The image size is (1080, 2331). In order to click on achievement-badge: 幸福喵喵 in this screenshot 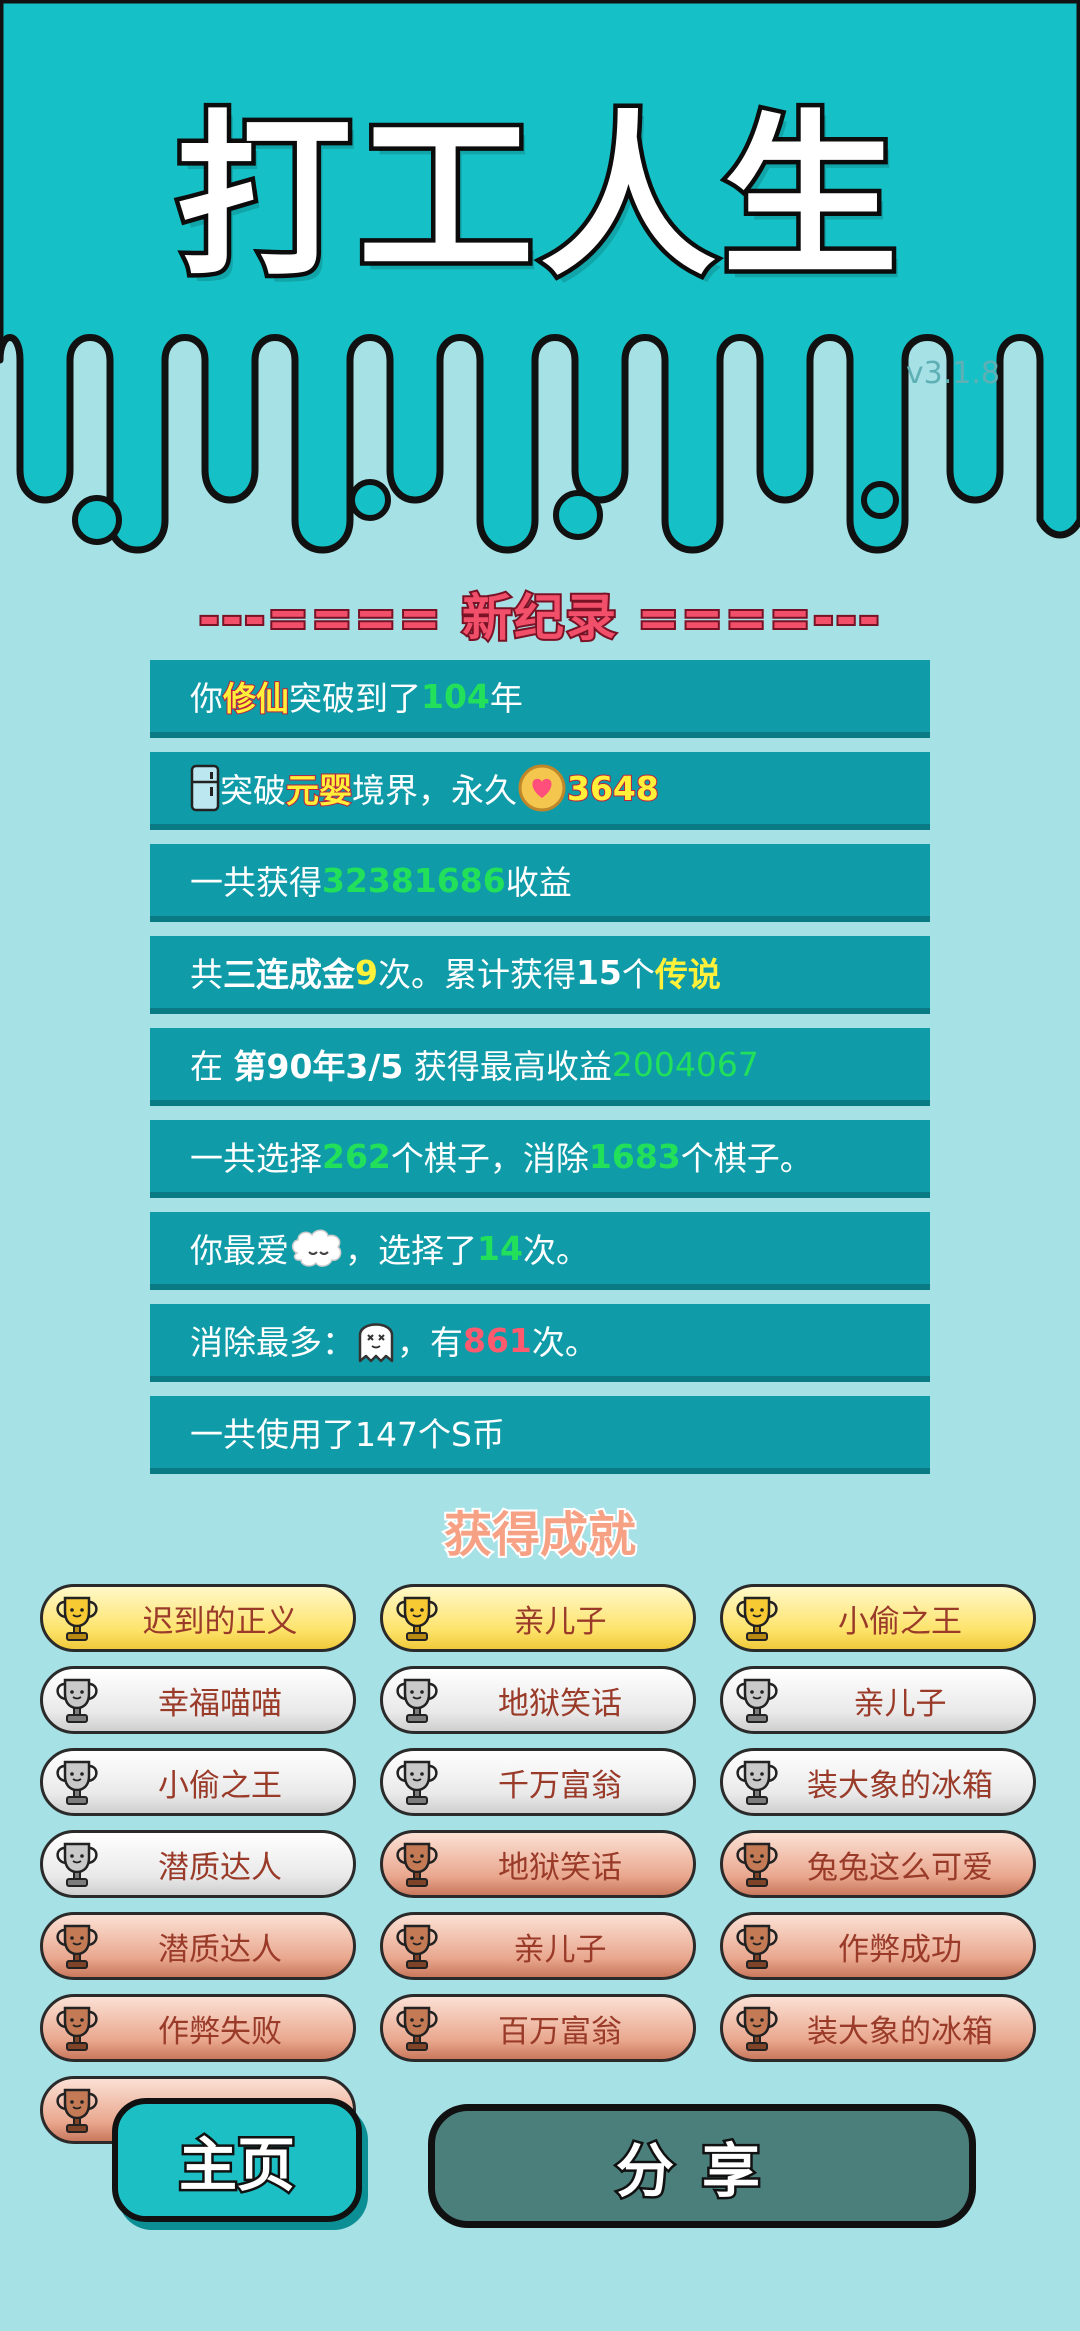, I will do `click(198, 1700)`.